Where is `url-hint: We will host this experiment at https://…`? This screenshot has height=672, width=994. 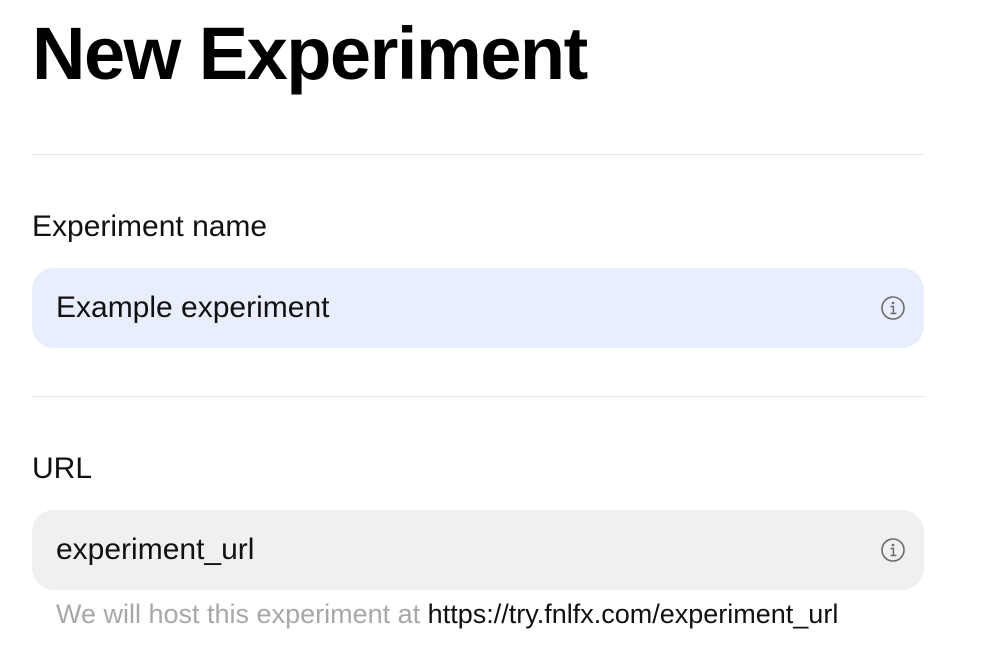 url-hint: We will host this experiment at https://… is located at coordinates (447, 614).